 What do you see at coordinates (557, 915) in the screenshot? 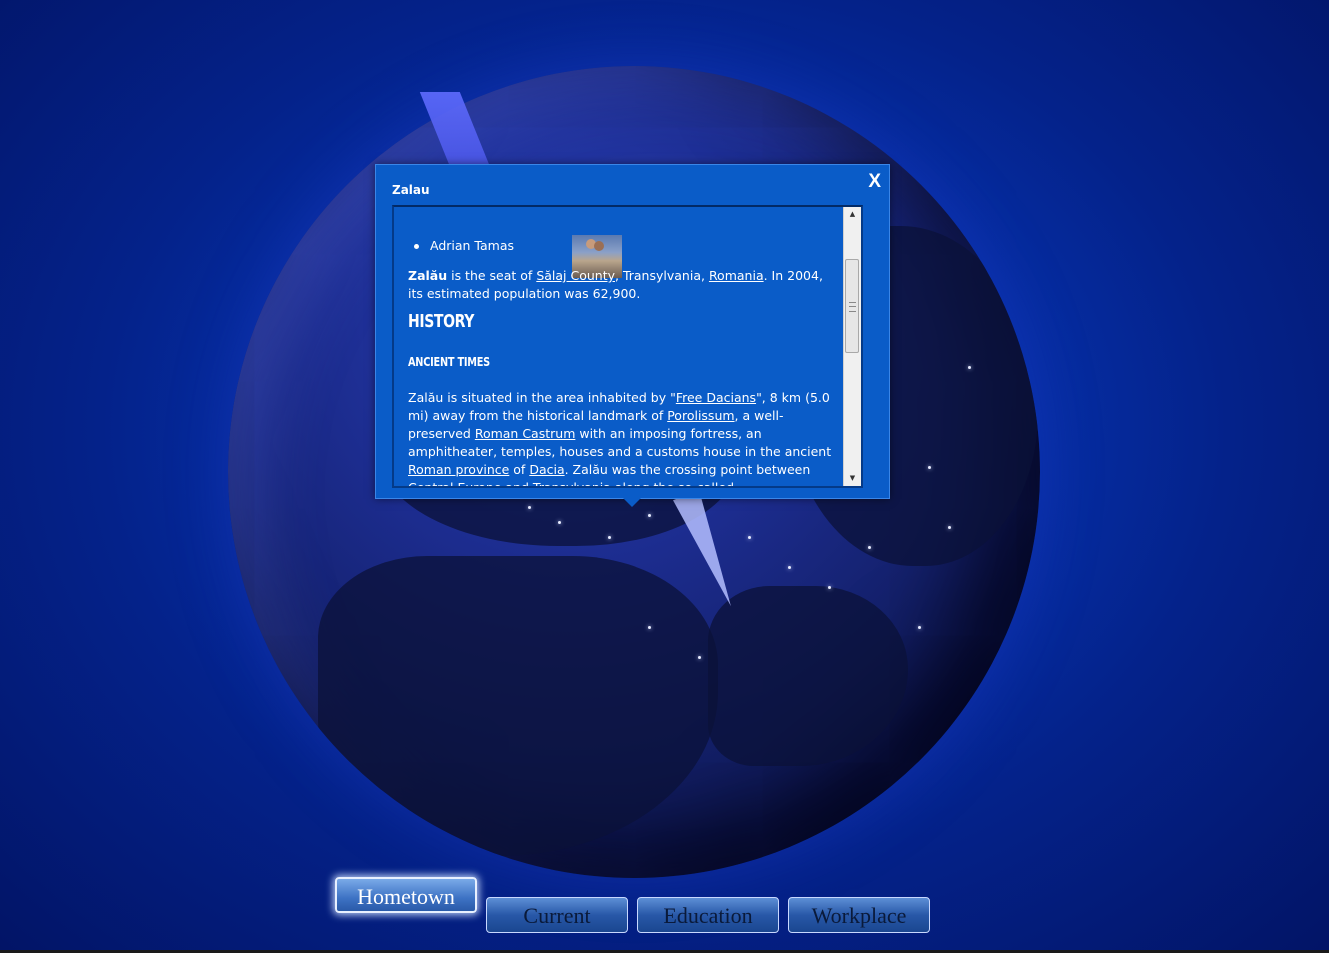
I see `tab-current: Current` at bounding box center [557, 915].